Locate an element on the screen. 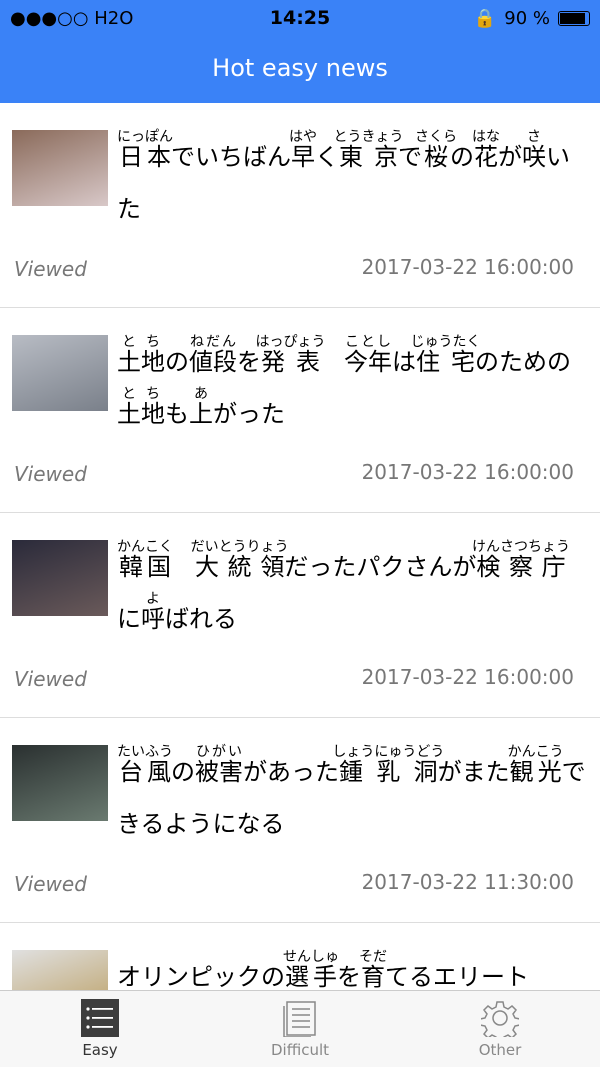 The width and height of the screenshot is (600, 1067). battery-icon is located at coordinates (574, 18).